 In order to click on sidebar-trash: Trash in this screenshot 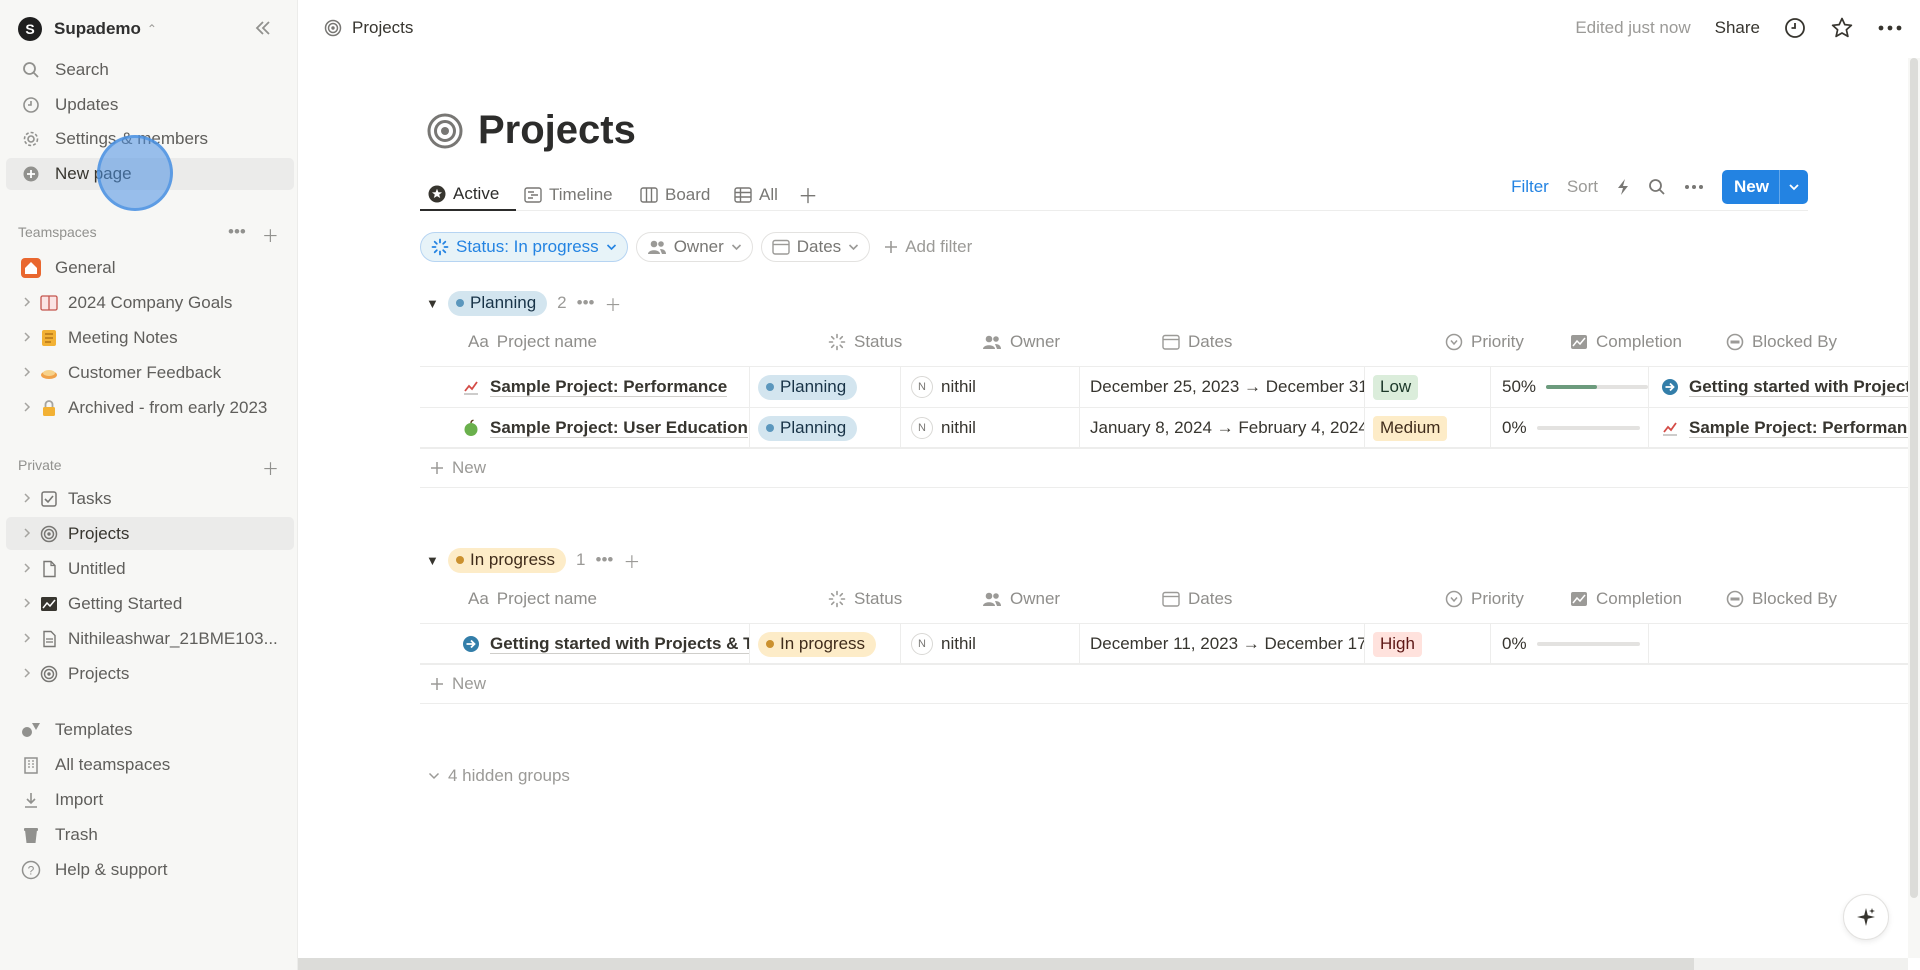, I will do `click(150, 835)`.